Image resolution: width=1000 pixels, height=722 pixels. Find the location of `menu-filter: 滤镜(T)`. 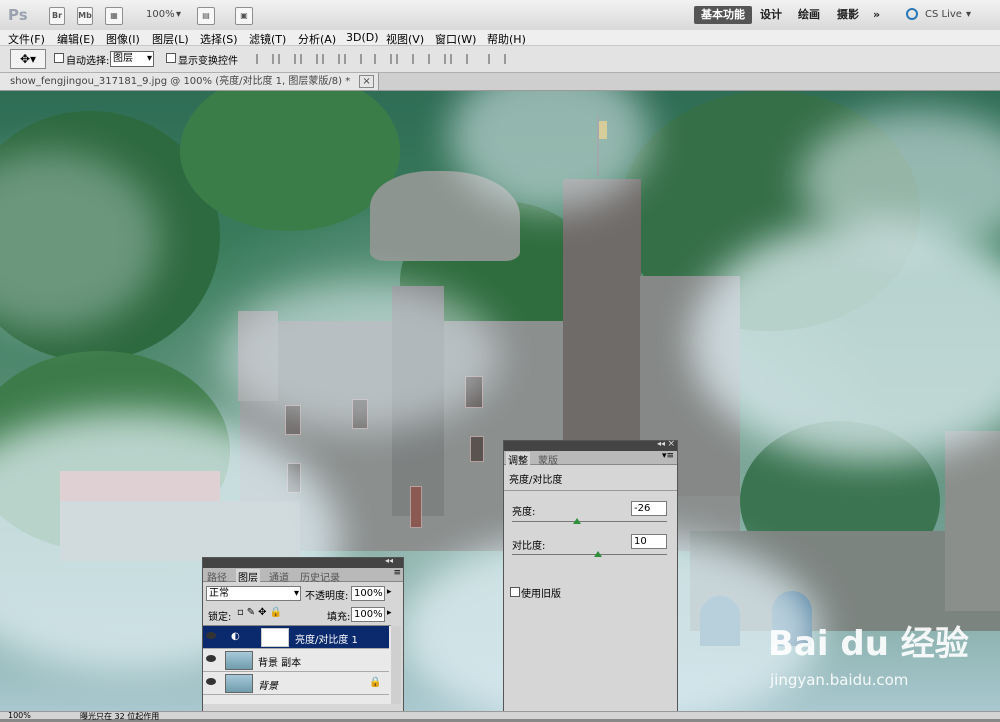

menu-filter: 滤镜(T) is located at coordinates (267, 39).